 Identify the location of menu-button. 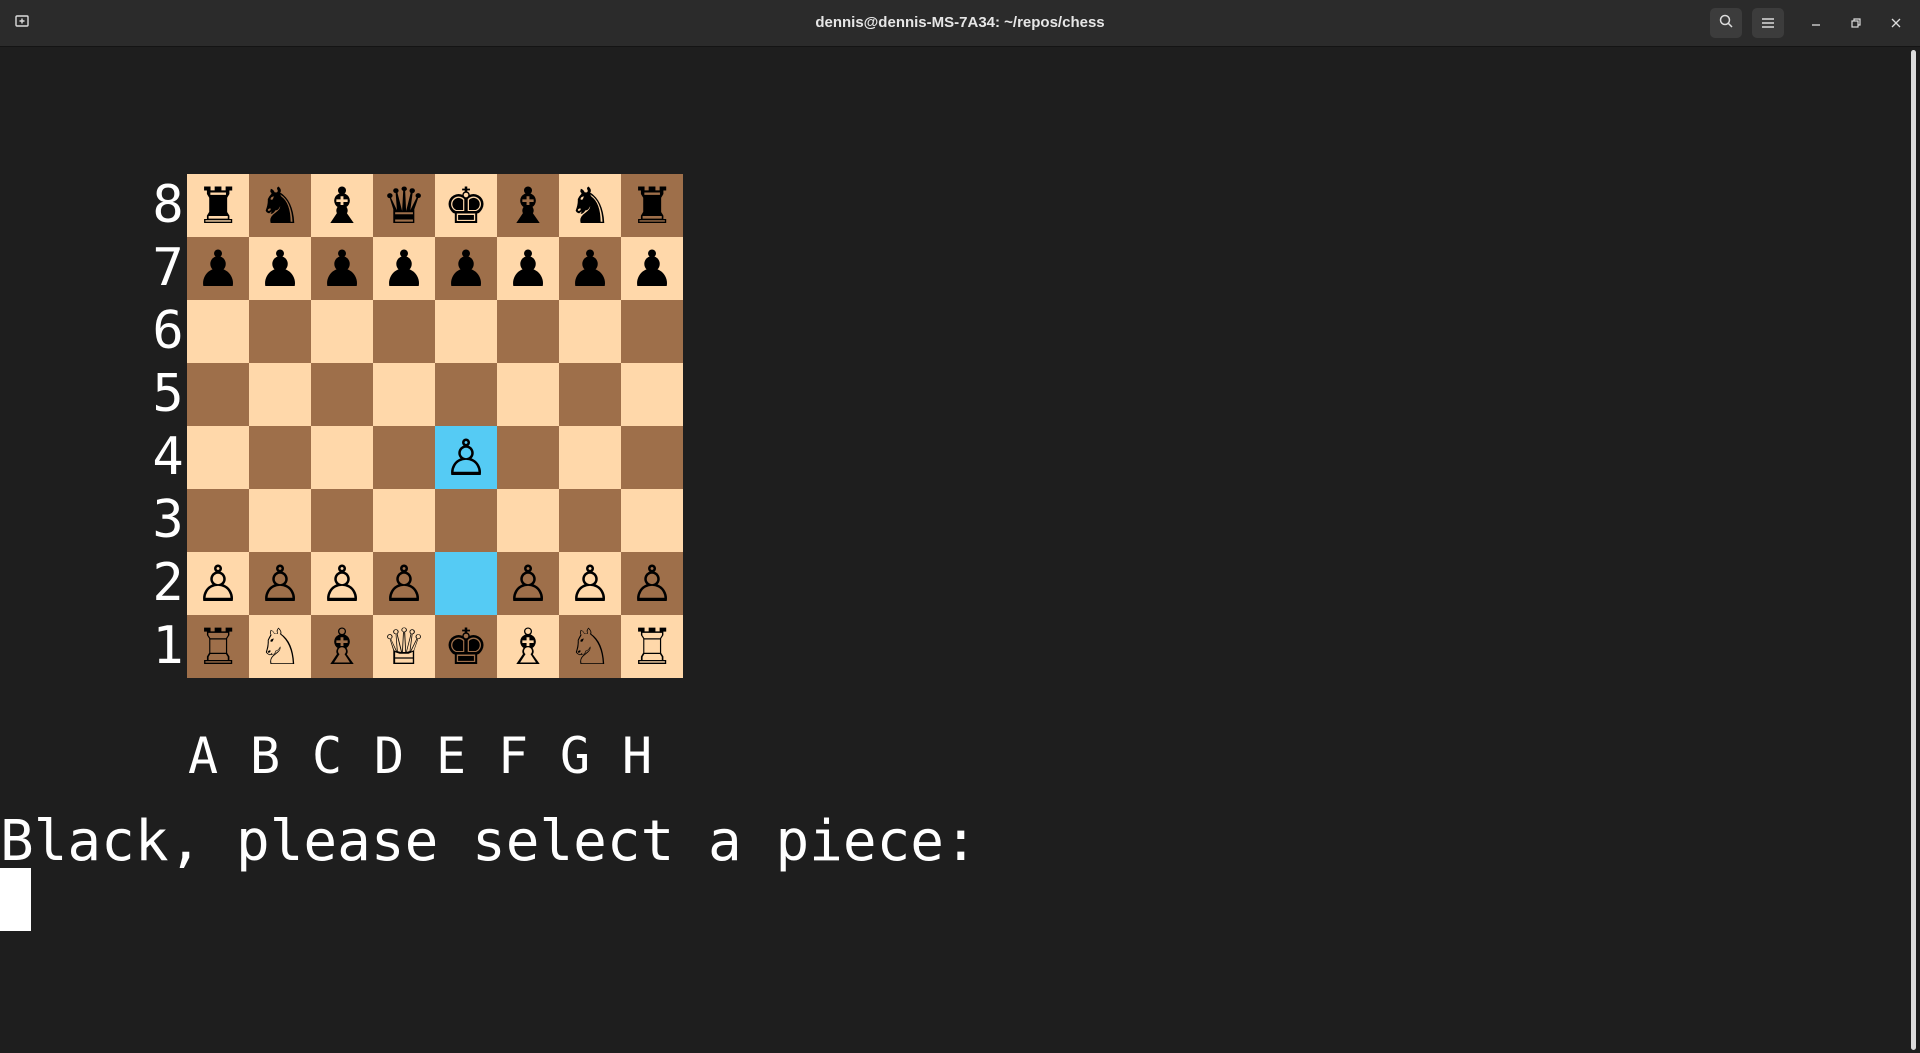
(1768, 23).